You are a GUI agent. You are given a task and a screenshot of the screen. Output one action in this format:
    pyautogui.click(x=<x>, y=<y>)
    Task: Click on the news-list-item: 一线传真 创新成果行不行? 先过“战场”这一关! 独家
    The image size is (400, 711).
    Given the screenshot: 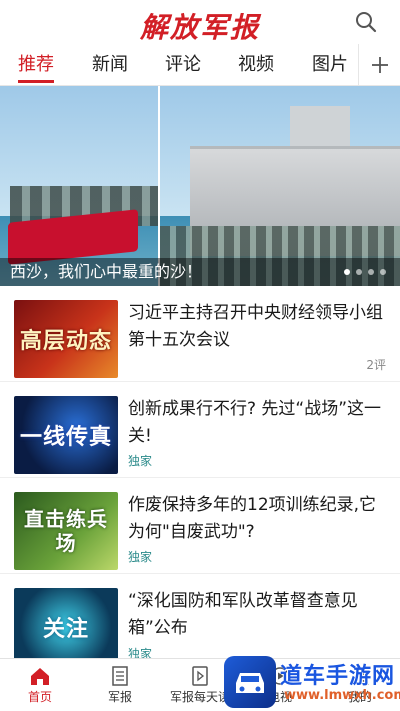 What is the action you would take?
    pyautogui.click(x=200, y=430)
    